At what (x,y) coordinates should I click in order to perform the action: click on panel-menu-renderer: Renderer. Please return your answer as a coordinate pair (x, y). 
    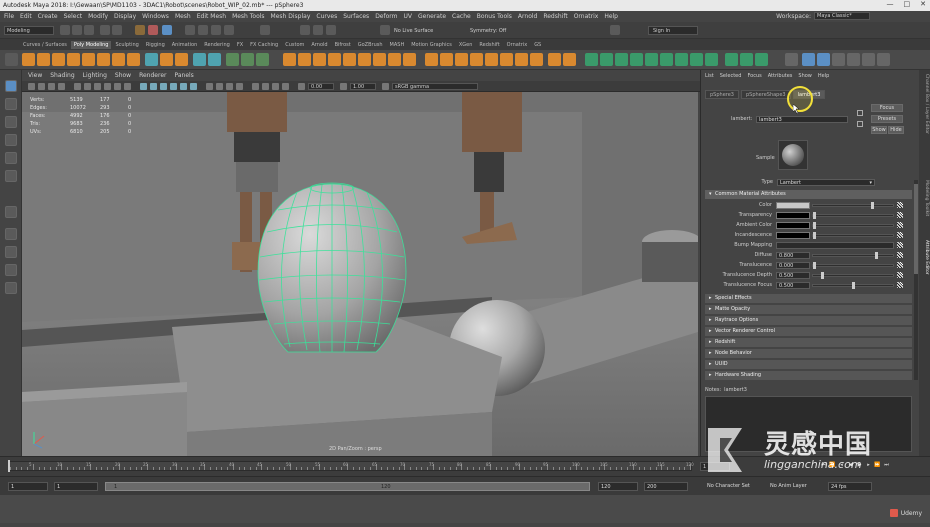
    Looking at the image, I should click on (152, 75).